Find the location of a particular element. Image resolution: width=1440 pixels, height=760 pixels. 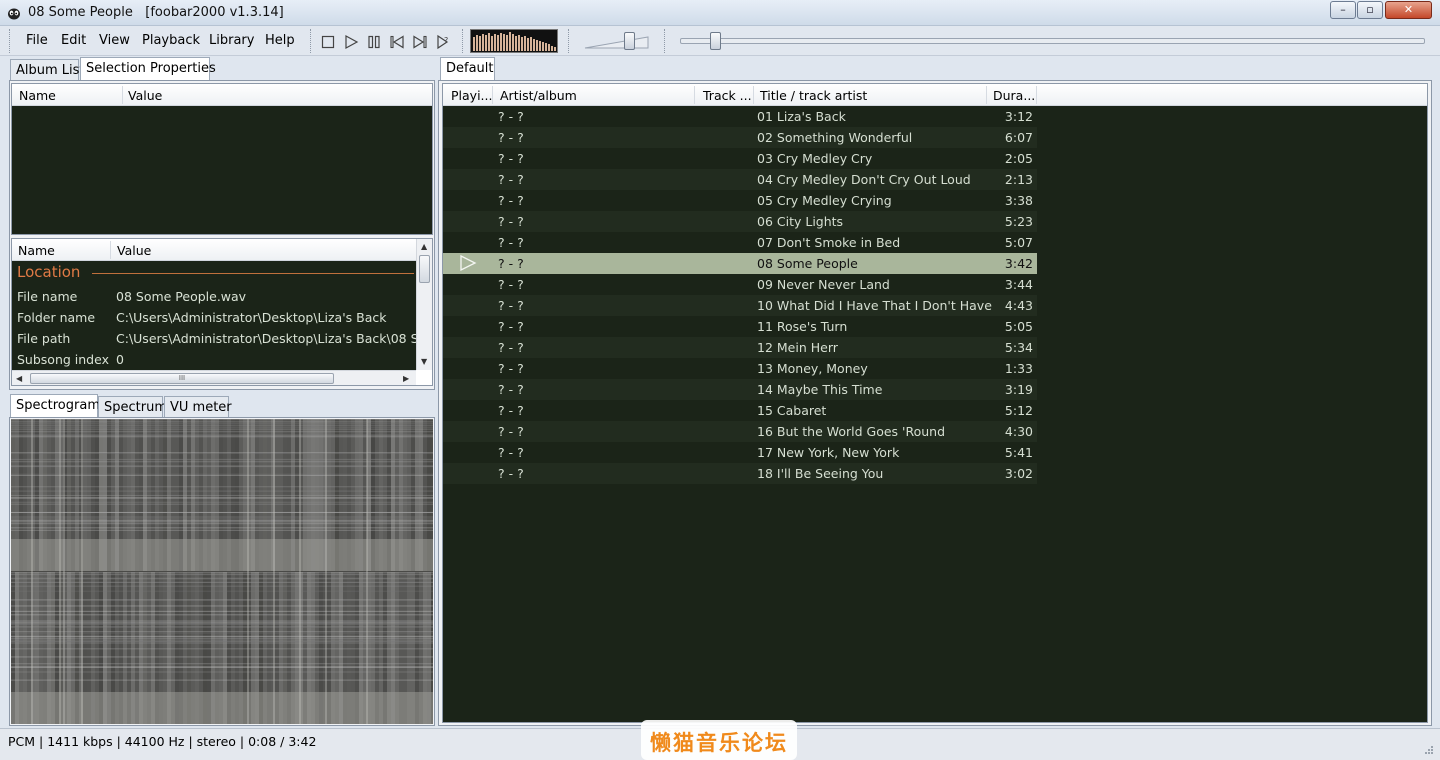

playlist-row: ? - ? 15 Cabaret 5:12 is located at coordinates (740, 410).